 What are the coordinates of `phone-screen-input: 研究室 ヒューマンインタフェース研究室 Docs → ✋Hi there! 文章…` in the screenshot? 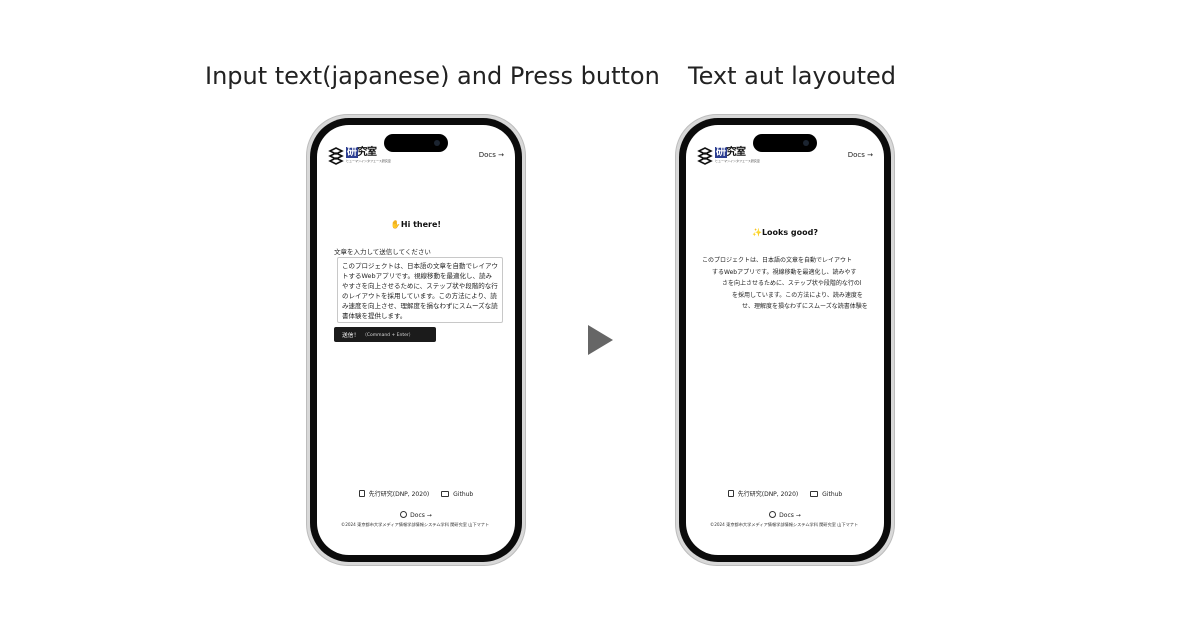 It's located at (416, 340).